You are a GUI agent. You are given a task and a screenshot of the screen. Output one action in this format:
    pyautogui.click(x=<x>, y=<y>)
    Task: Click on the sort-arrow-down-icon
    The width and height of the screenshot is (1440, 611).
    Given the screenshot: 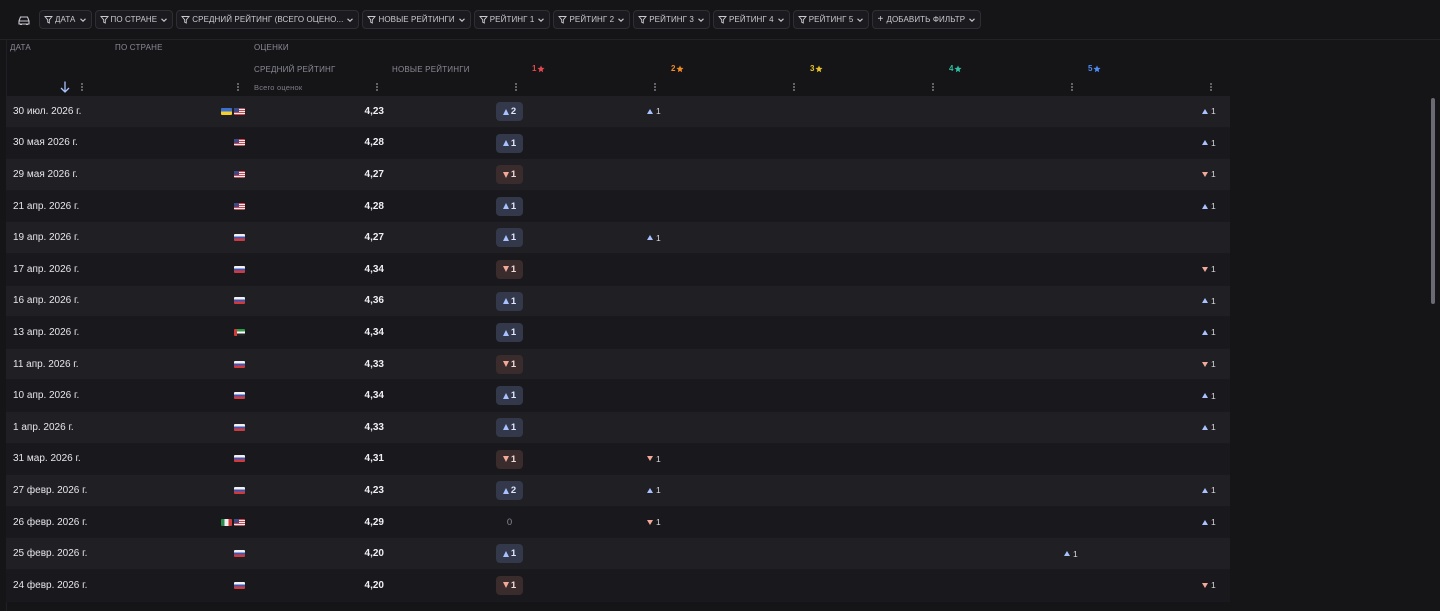 What is the action you would take?
    pyautogui.click(x=65, y=87)
    